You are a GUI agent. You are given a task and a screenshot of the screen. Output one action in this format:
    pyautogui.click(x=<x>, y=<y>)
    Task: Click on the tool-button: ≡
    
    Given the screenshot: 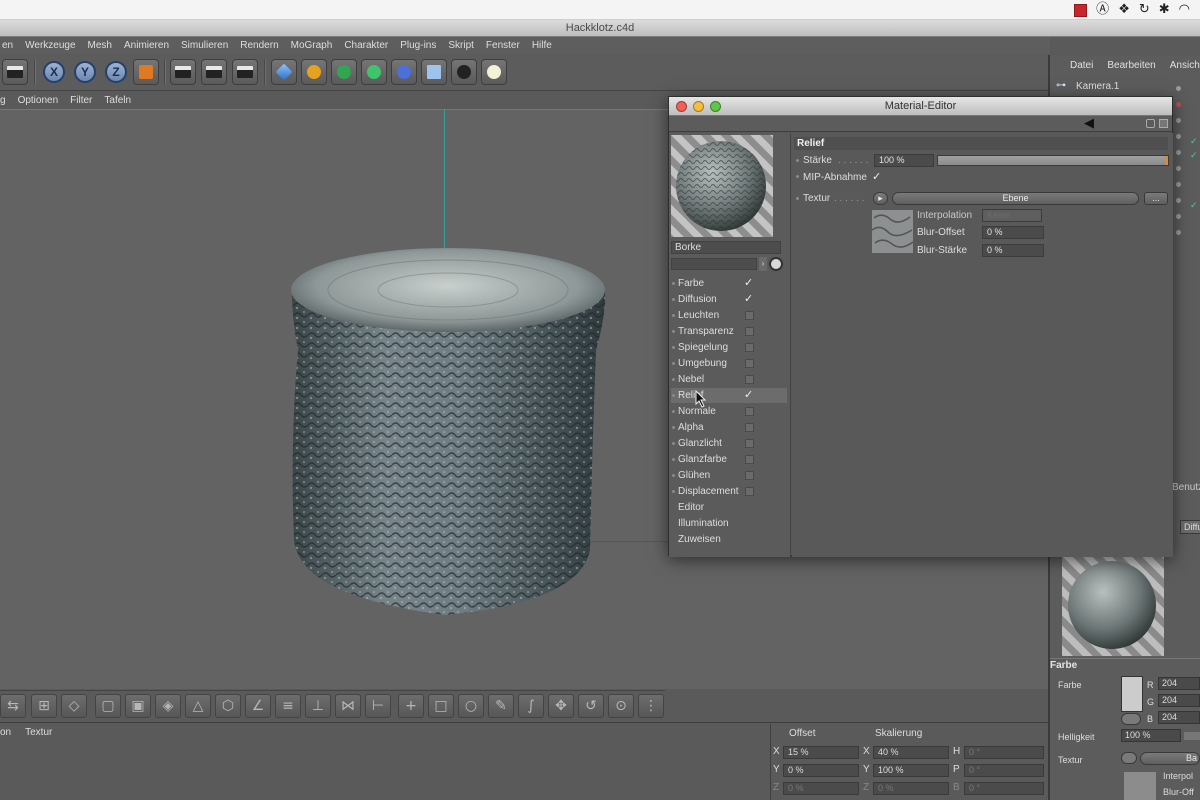 What is the action you would take?
    pyautogui.click(x=288, y=706)
    